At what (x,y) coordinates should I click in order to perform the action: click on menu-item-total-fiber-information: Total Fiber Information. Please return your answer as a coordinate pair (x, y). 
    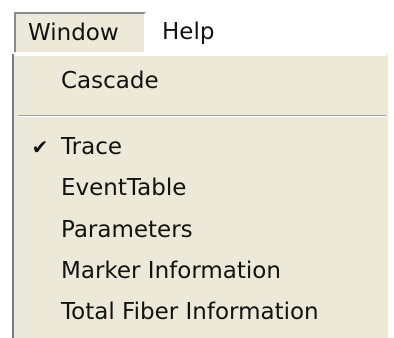
    Looking at the image, I should click on (200, 312).